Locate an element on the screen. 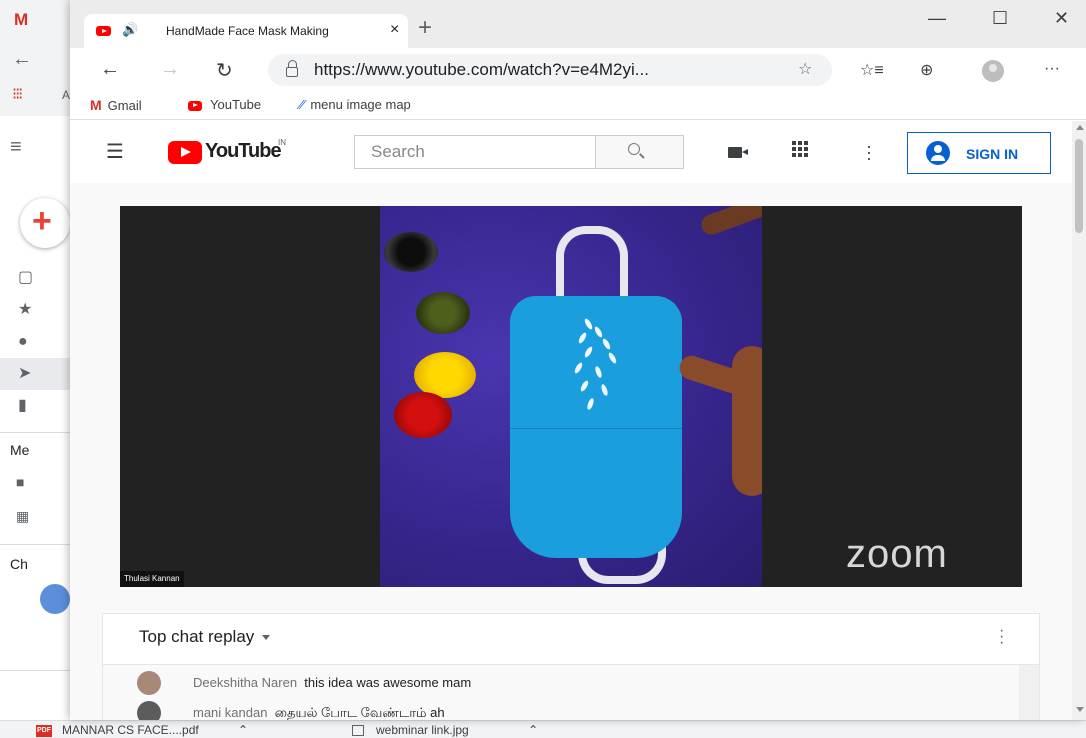 This screenshot has height=738, width=1086. audio-playing-icon: 🔊 is located at coordinates (130, 30).